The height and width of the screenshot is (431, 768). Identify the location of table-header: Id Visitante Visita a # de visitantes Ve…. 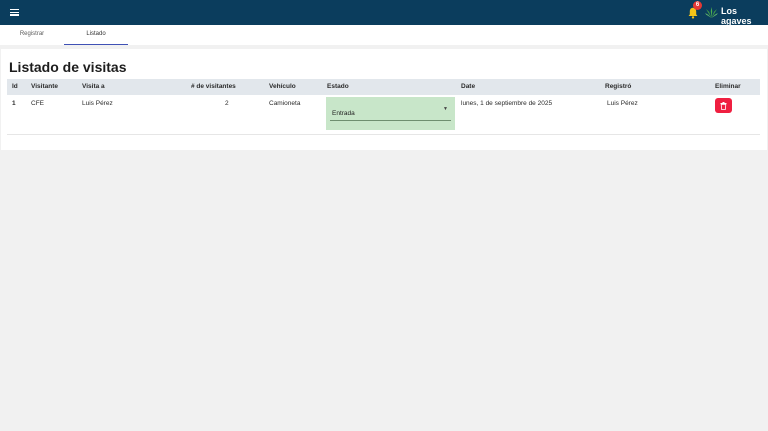
(383, 87).